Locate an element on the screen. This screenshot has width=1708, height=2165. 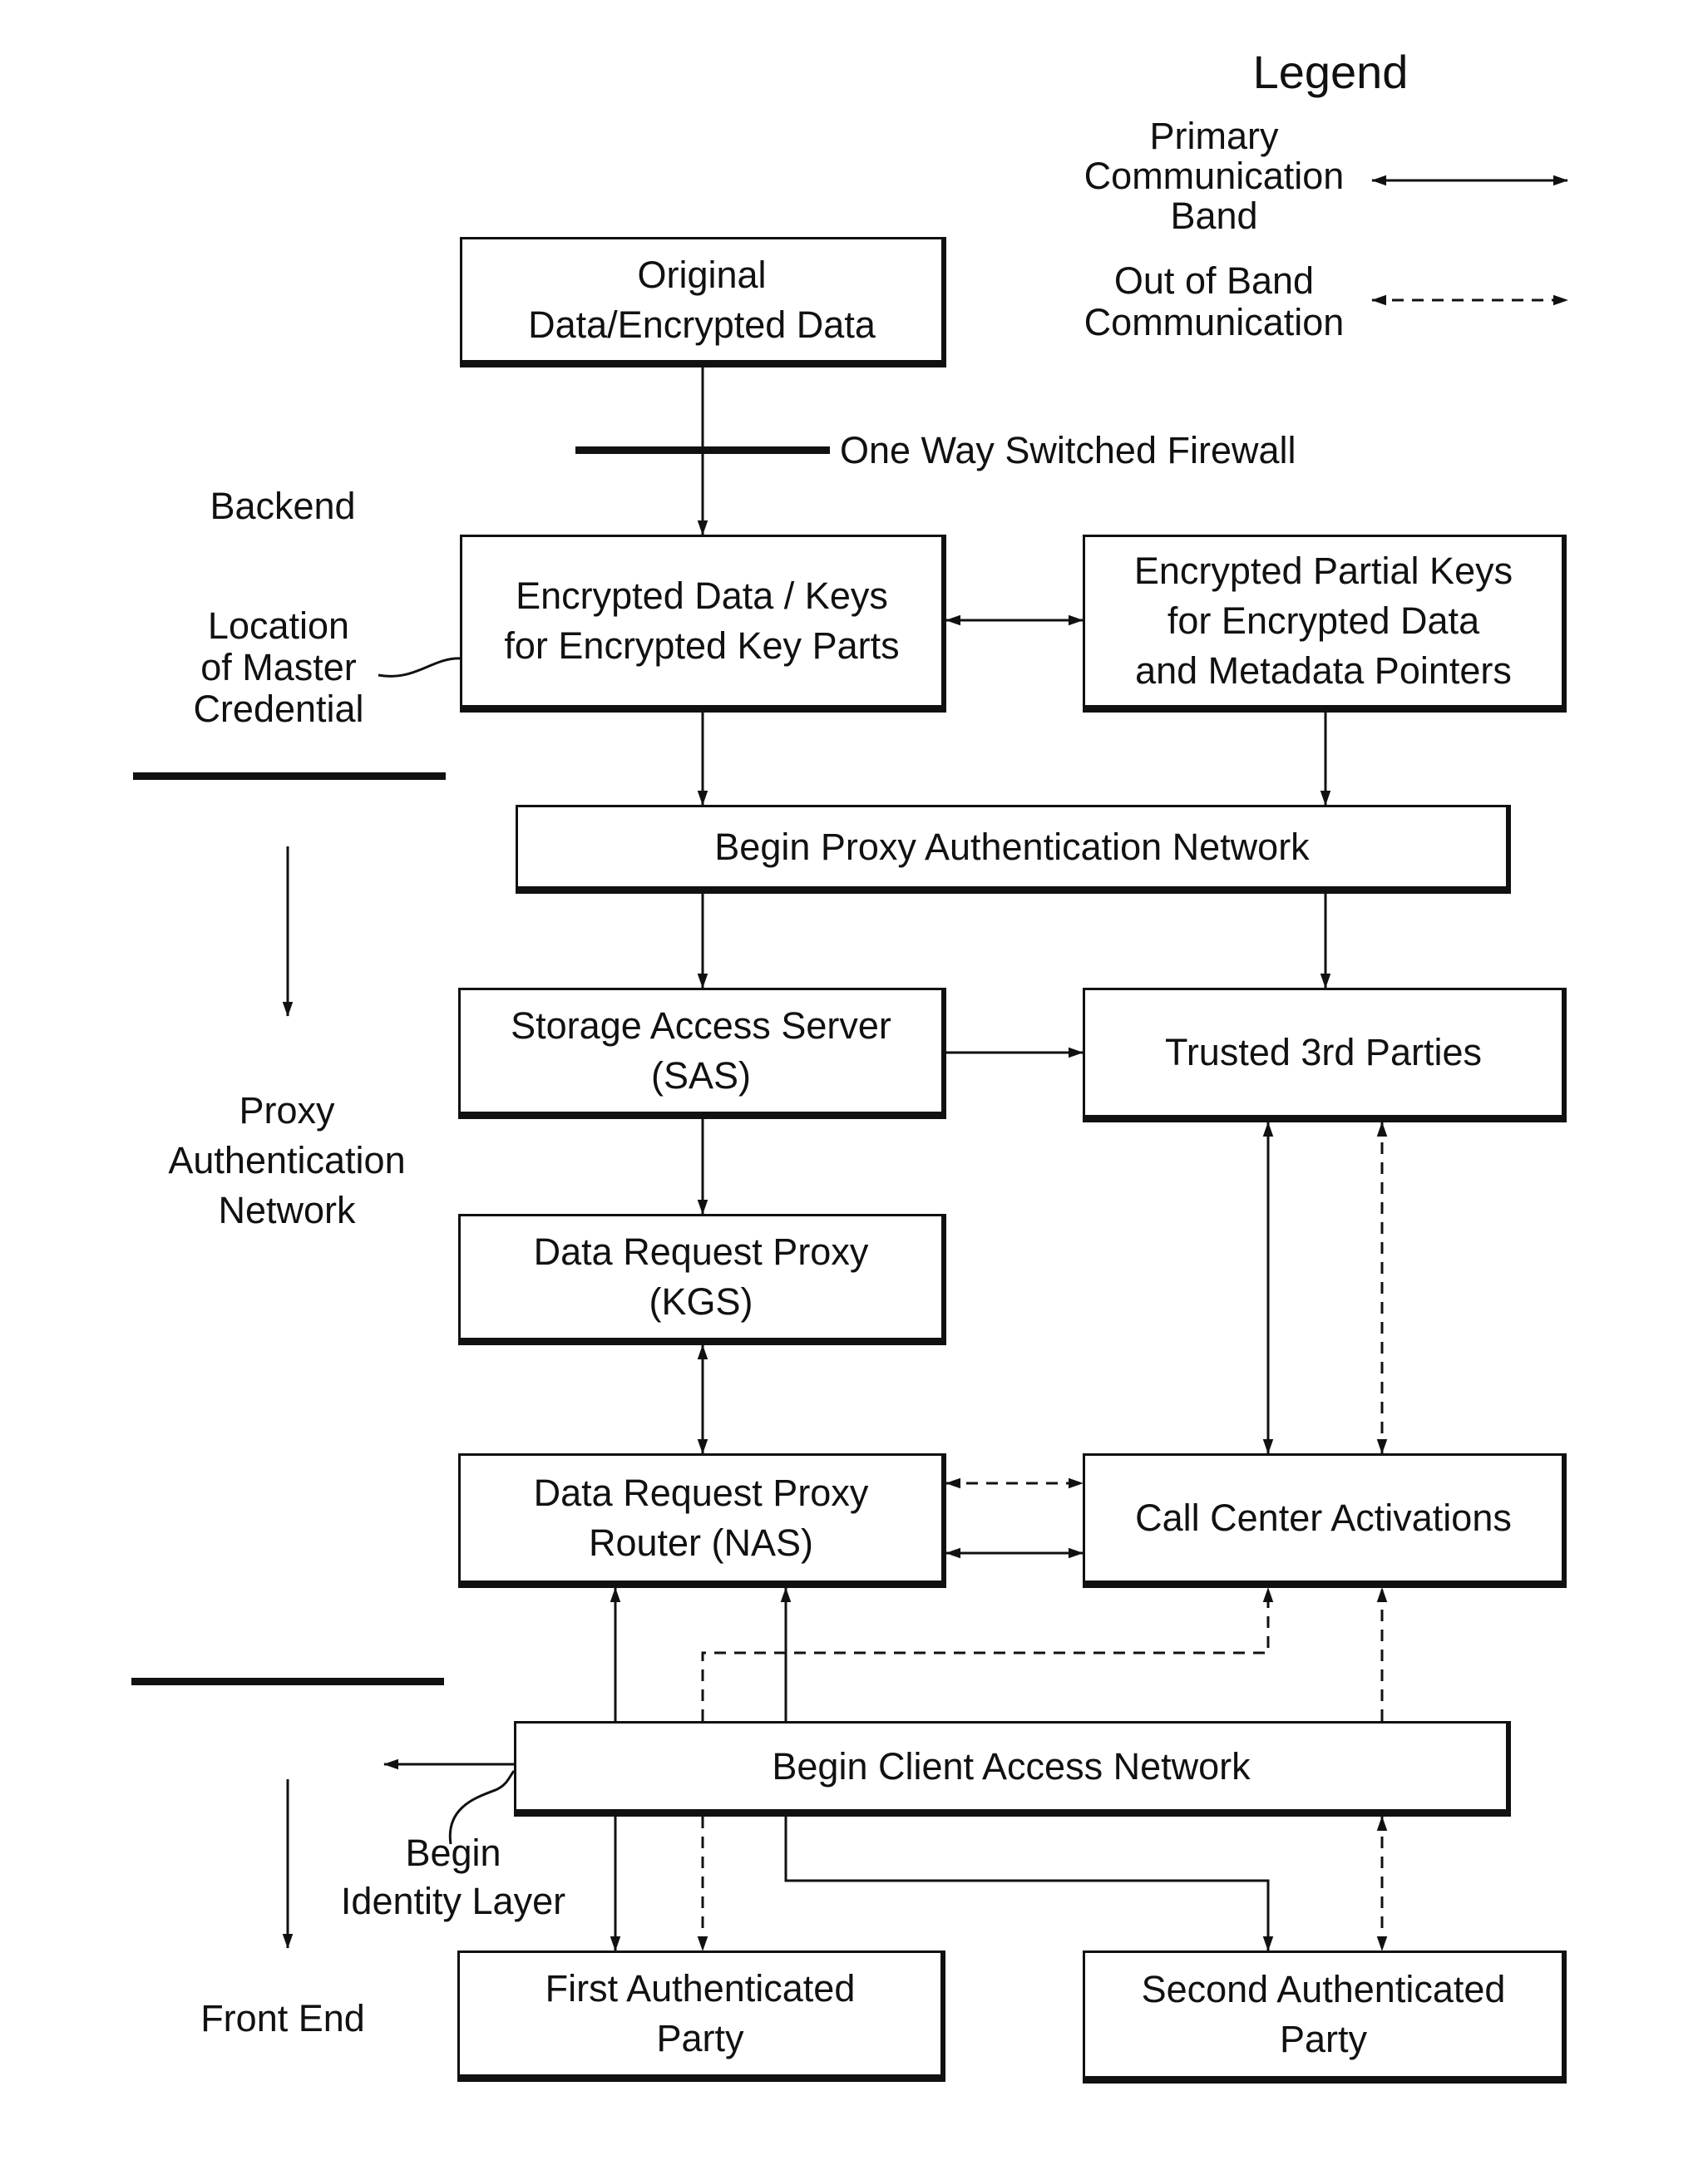
master-credential-label: Location of Master Credential is located at coordinates (278, 667).